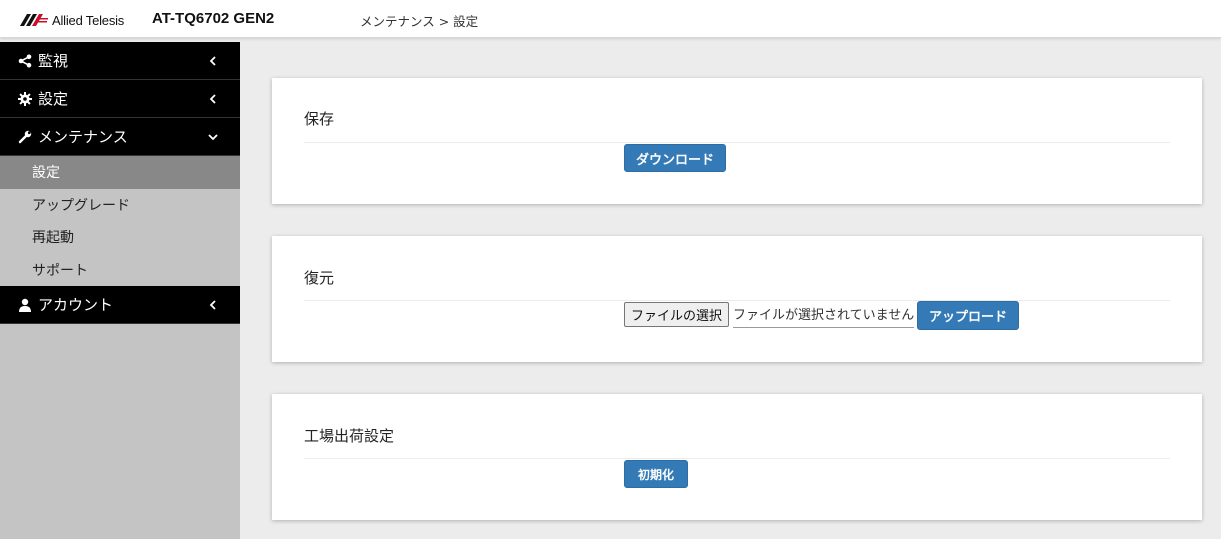 This screenshot has height=539, width=1221. I want to click on allied-telesis-logo: Allied Telesis, so click(72, 20).